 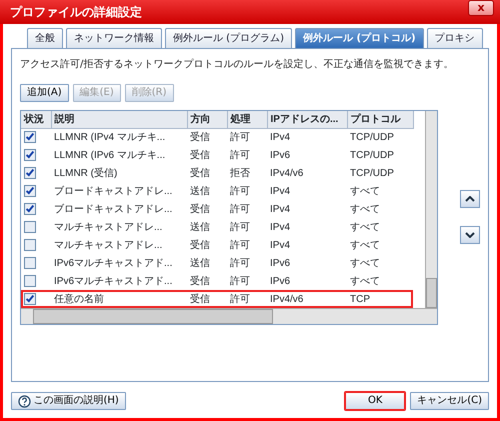 What do you see at coordinates (375, 401) in the screenshot?
I see `ok-button: OK` at bounding box center [375, 401].